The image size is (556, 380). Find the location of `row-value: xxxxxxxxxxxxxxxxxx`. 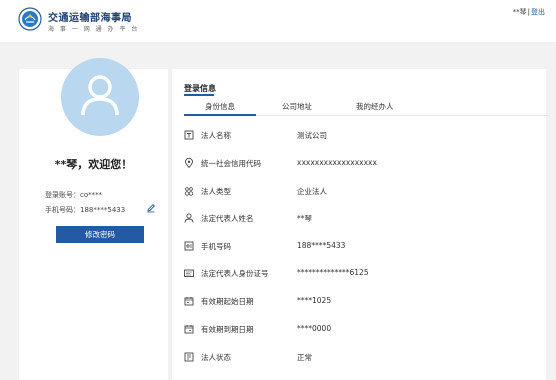

row-value: xxxxxxxxxxxxxxxxxx is located at coordinates (337, 162).